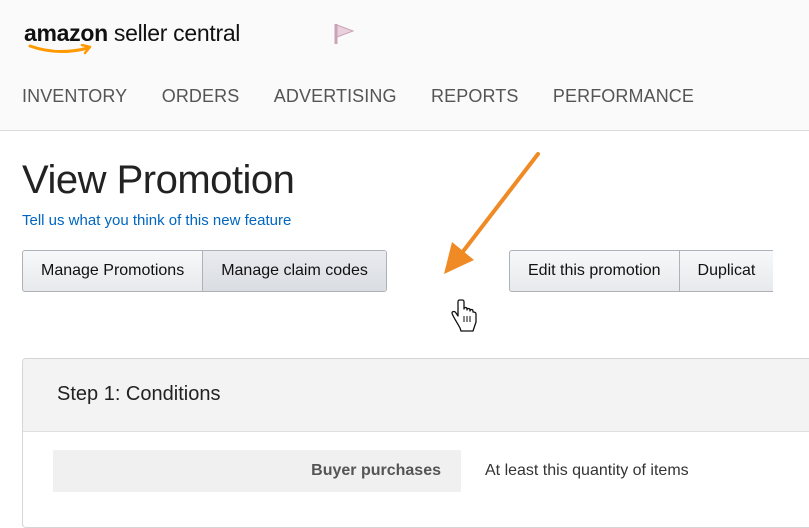  What do you see at coordinates (464, 315) in the screenshot?
I see `hand-cursor-icon` at bounding box center [464, 315].